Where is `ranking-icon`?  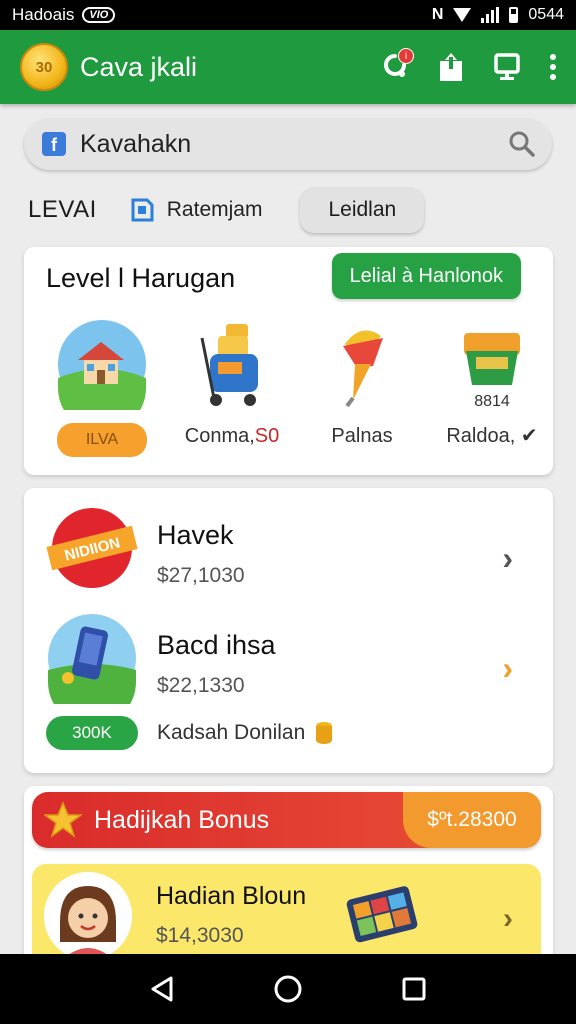 ranking-icon is located at coordinates (142, 210).